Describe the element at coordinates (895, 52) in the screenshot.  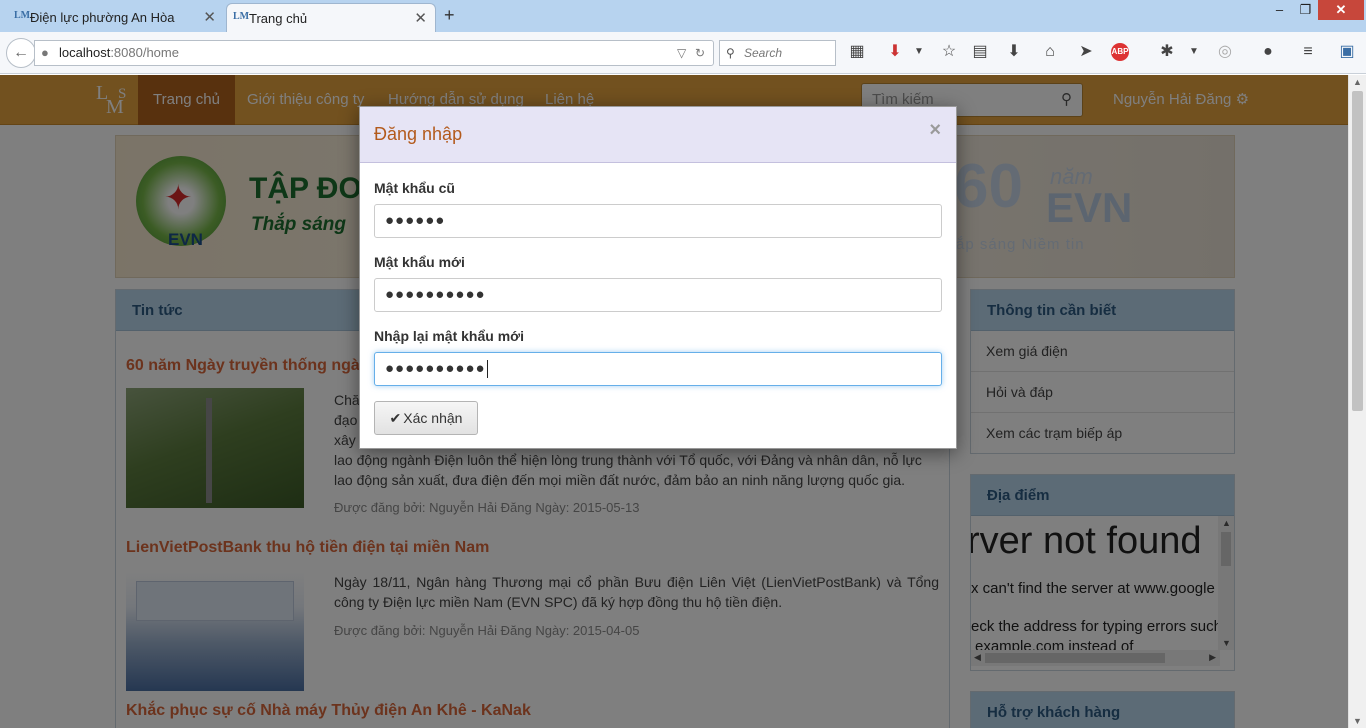
I see `pocket-icon: ⬇` at that location.